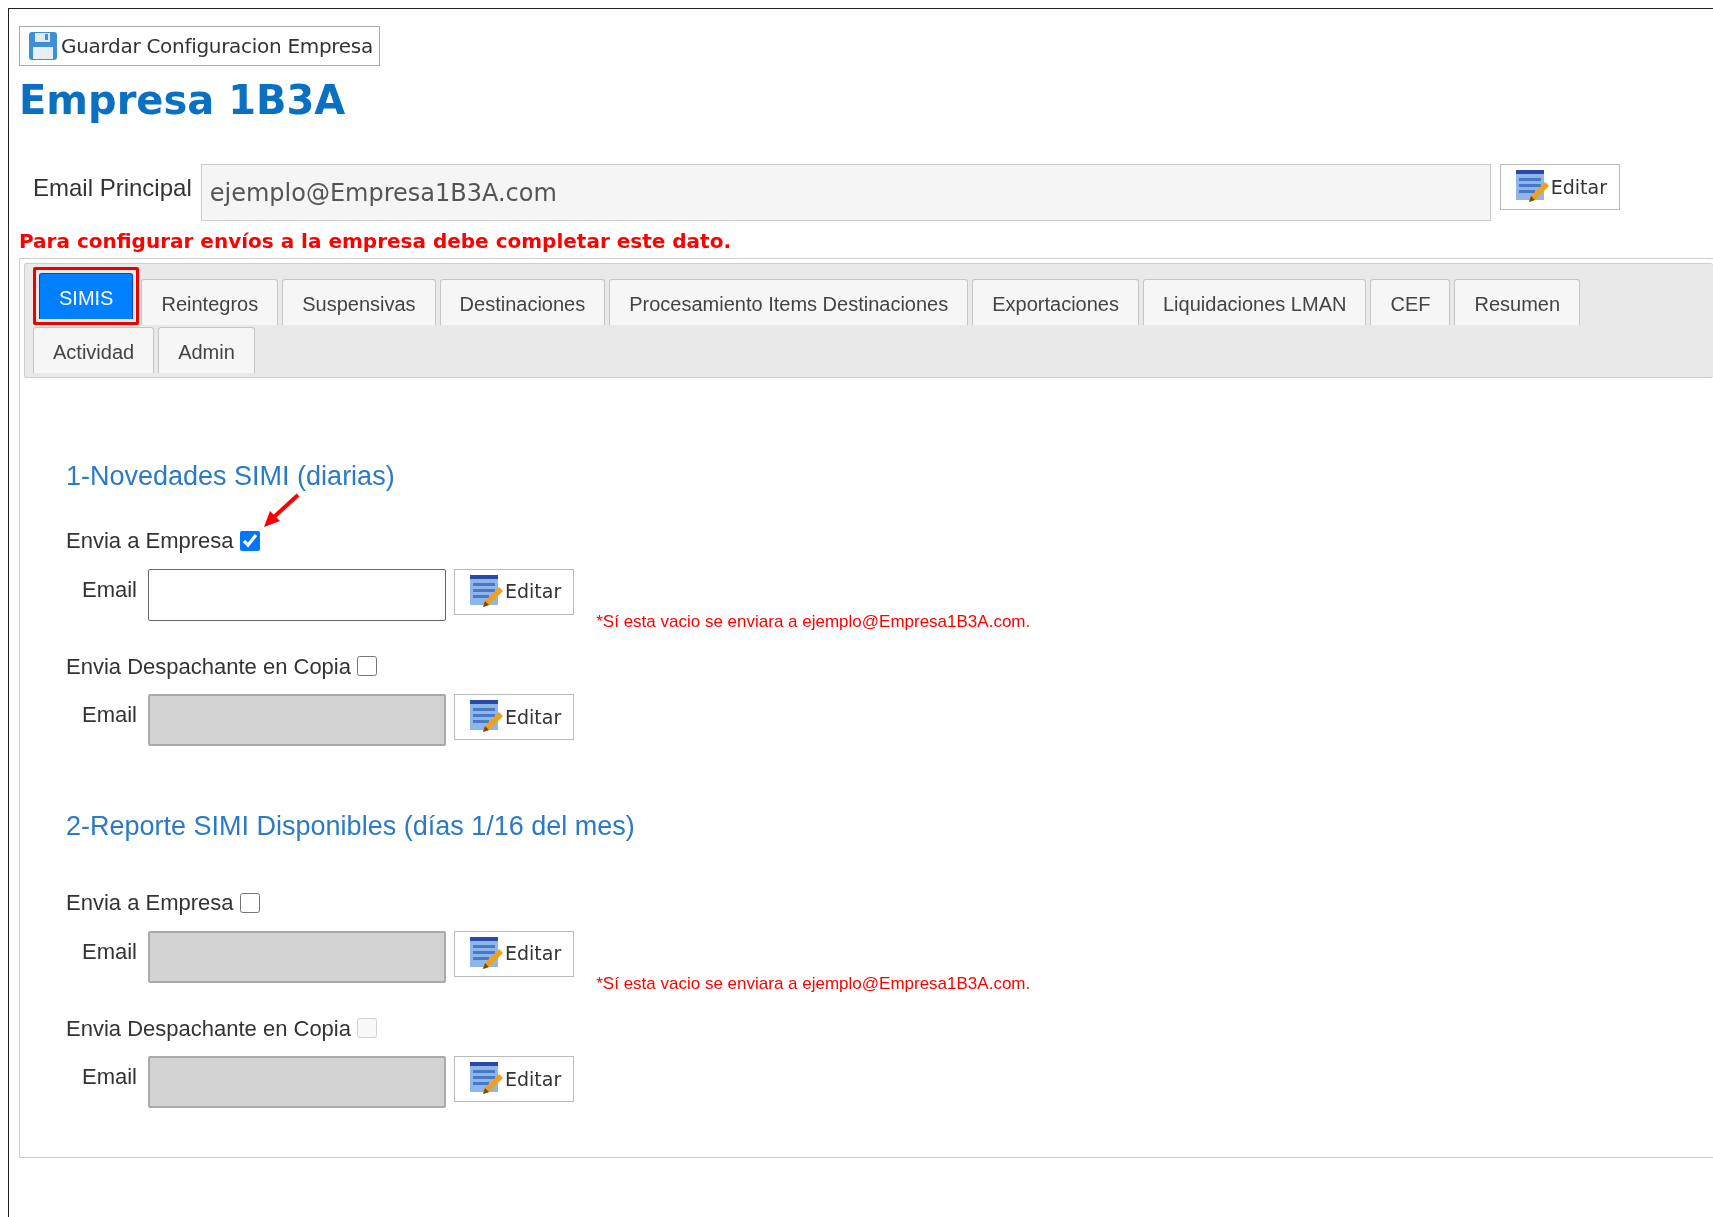 The height and width of the screenshot is (1217, 1713). Describe the element at coordinates (359, 302) in the screenshot. I see `tab: Suspensivas` at that location.